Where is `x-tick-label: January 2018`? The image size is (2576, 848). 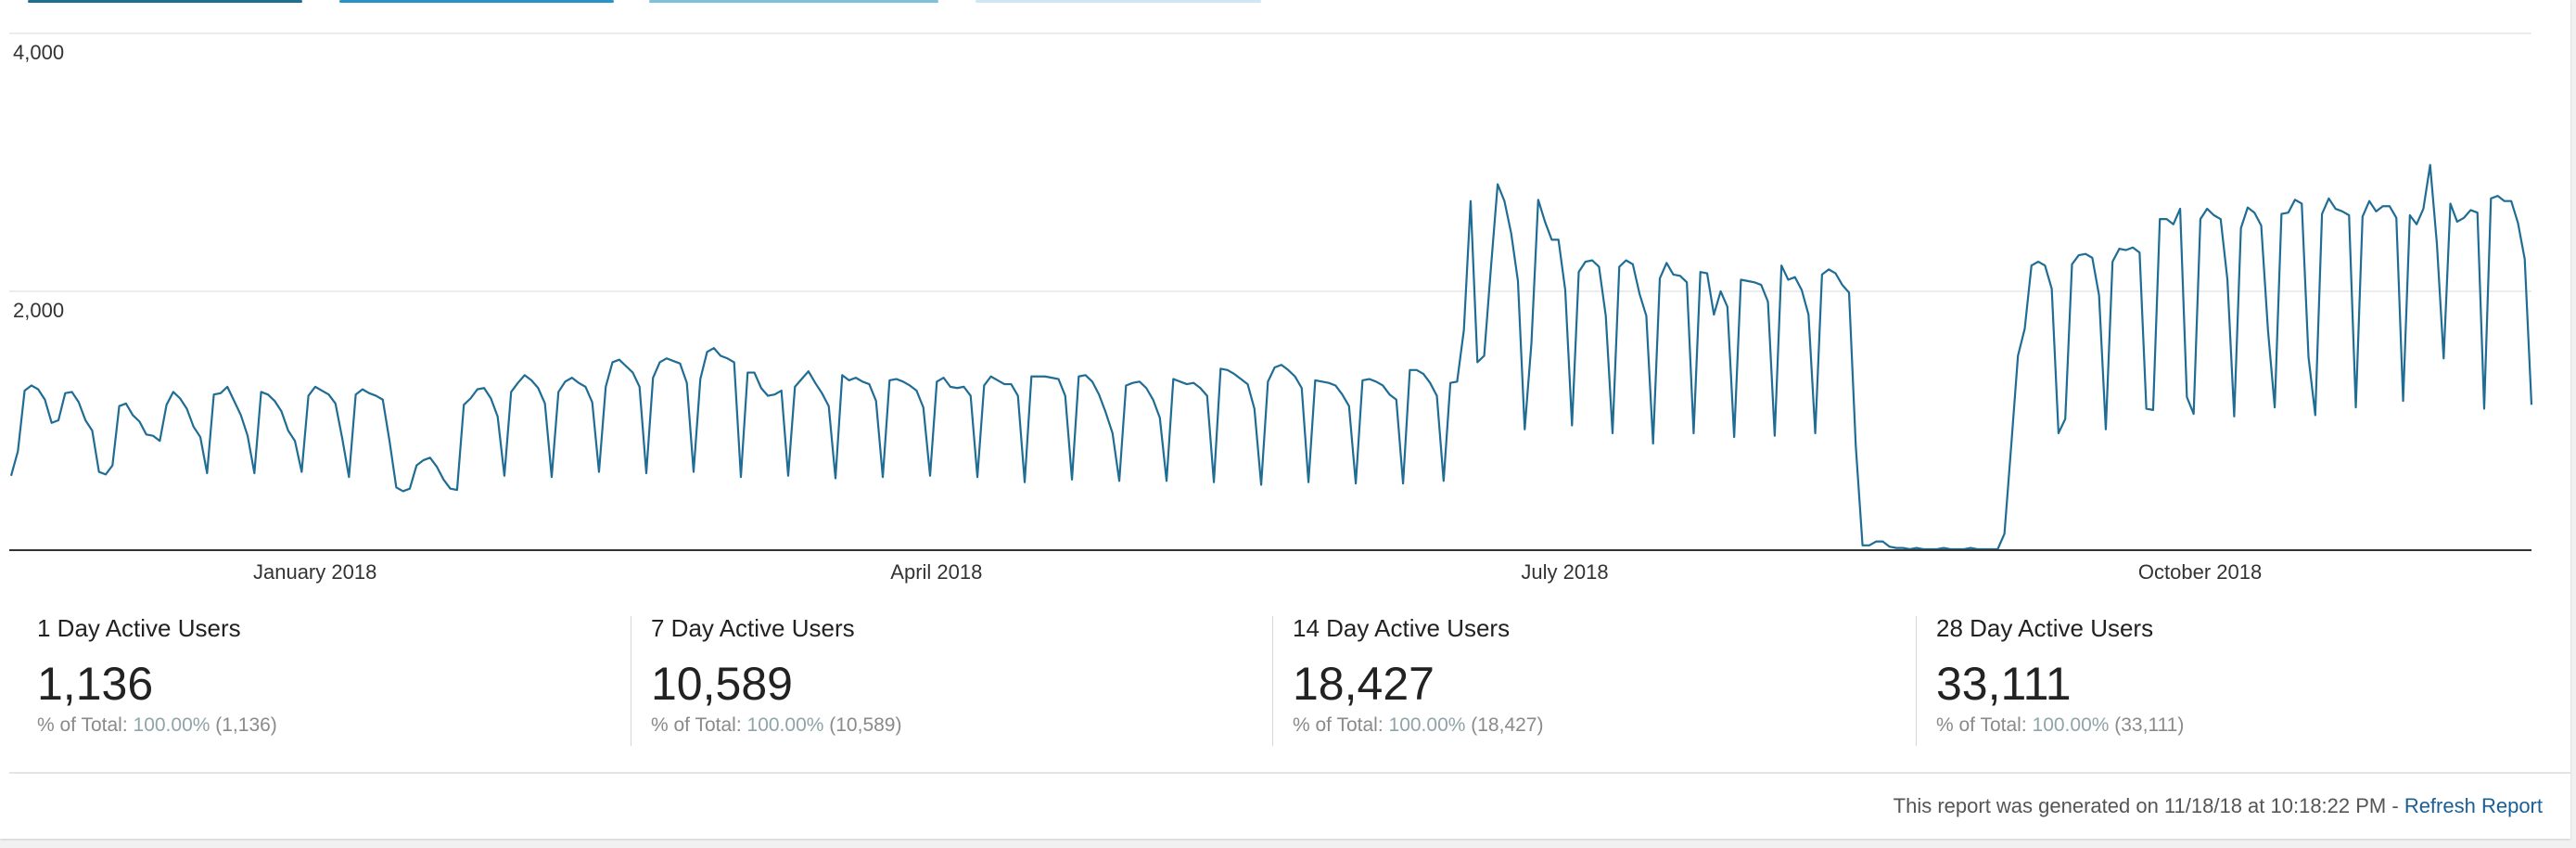
x-tick-label: January 2018 is located at coordinates (314, 572).